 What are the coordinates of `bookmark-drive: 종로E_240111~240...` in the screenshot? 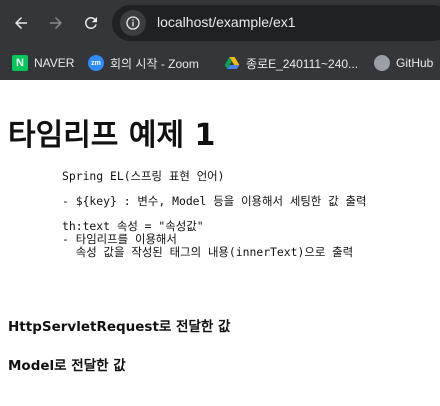 It's located at (291, 63).